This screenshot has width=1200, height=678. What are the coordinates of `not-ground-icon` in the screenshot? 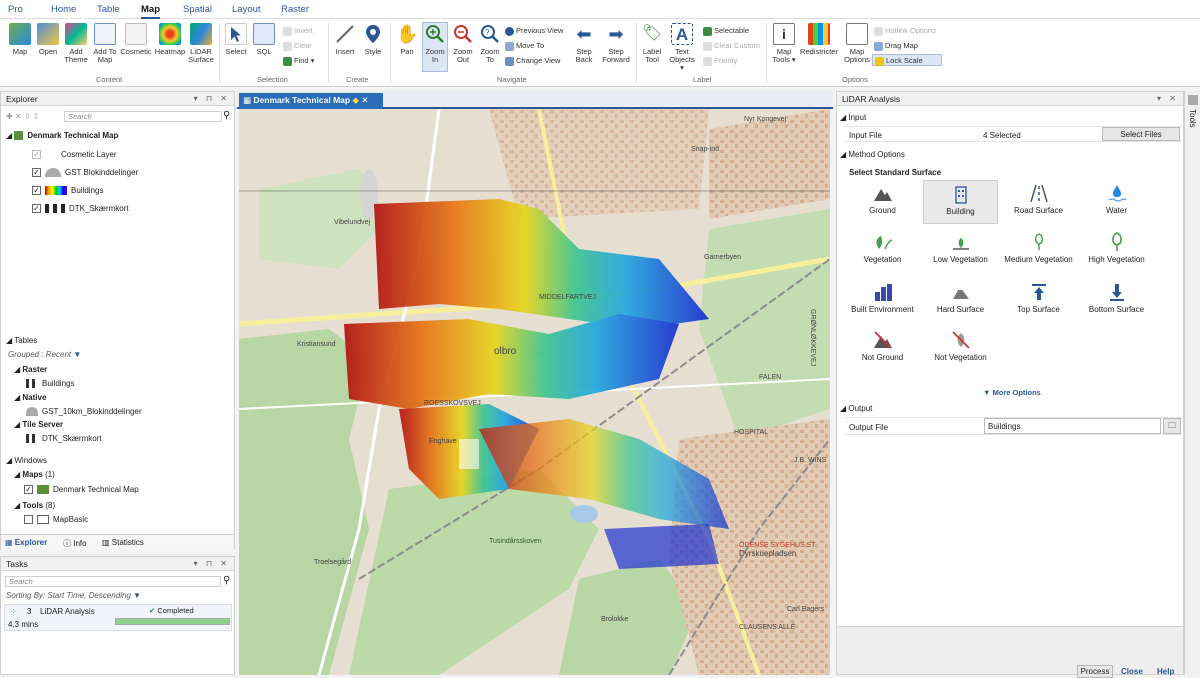 It's located at (883, 340).